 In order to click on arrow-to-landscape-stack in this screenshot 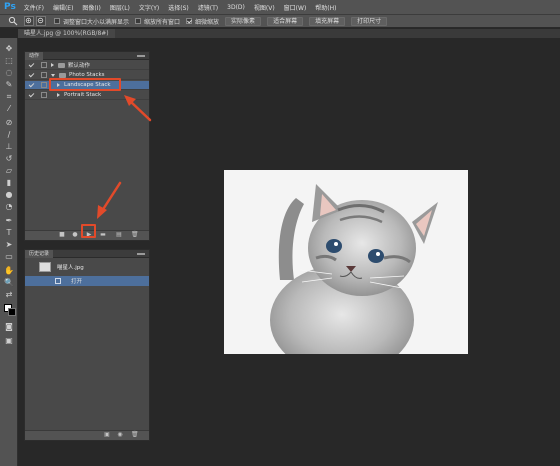, I will do `click(138, 108)`.